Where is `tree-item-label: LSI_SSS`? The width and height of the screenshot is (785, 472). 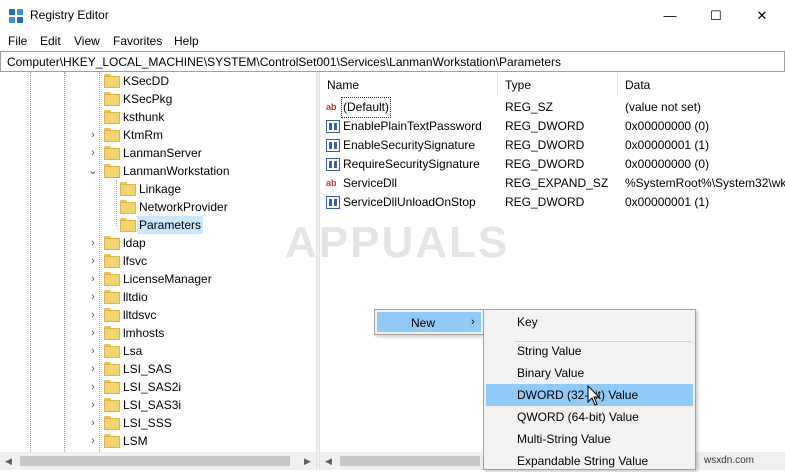
tree-item-label: LSI_SSS is located at coordinates (147, 423).